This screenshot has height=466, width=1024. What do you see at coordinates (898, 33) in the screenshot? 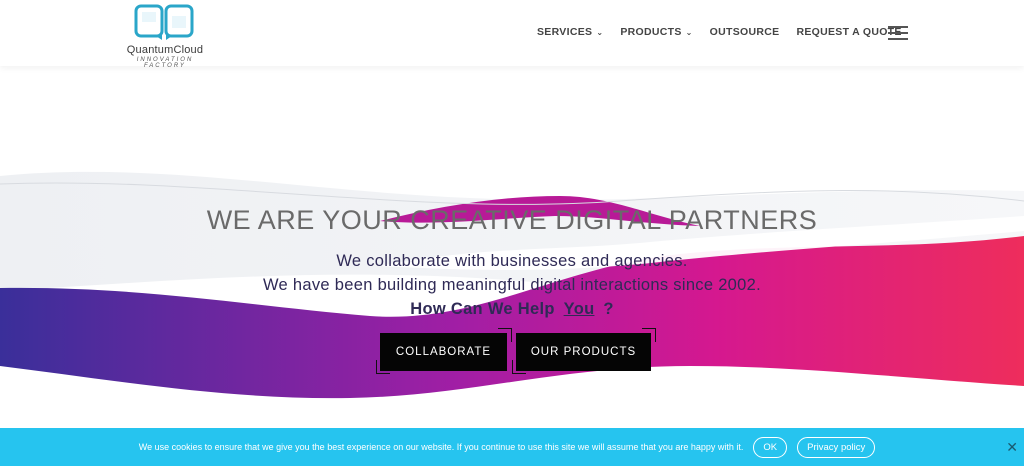
I see `hamburger-icon` at bounding box center [898, 33].